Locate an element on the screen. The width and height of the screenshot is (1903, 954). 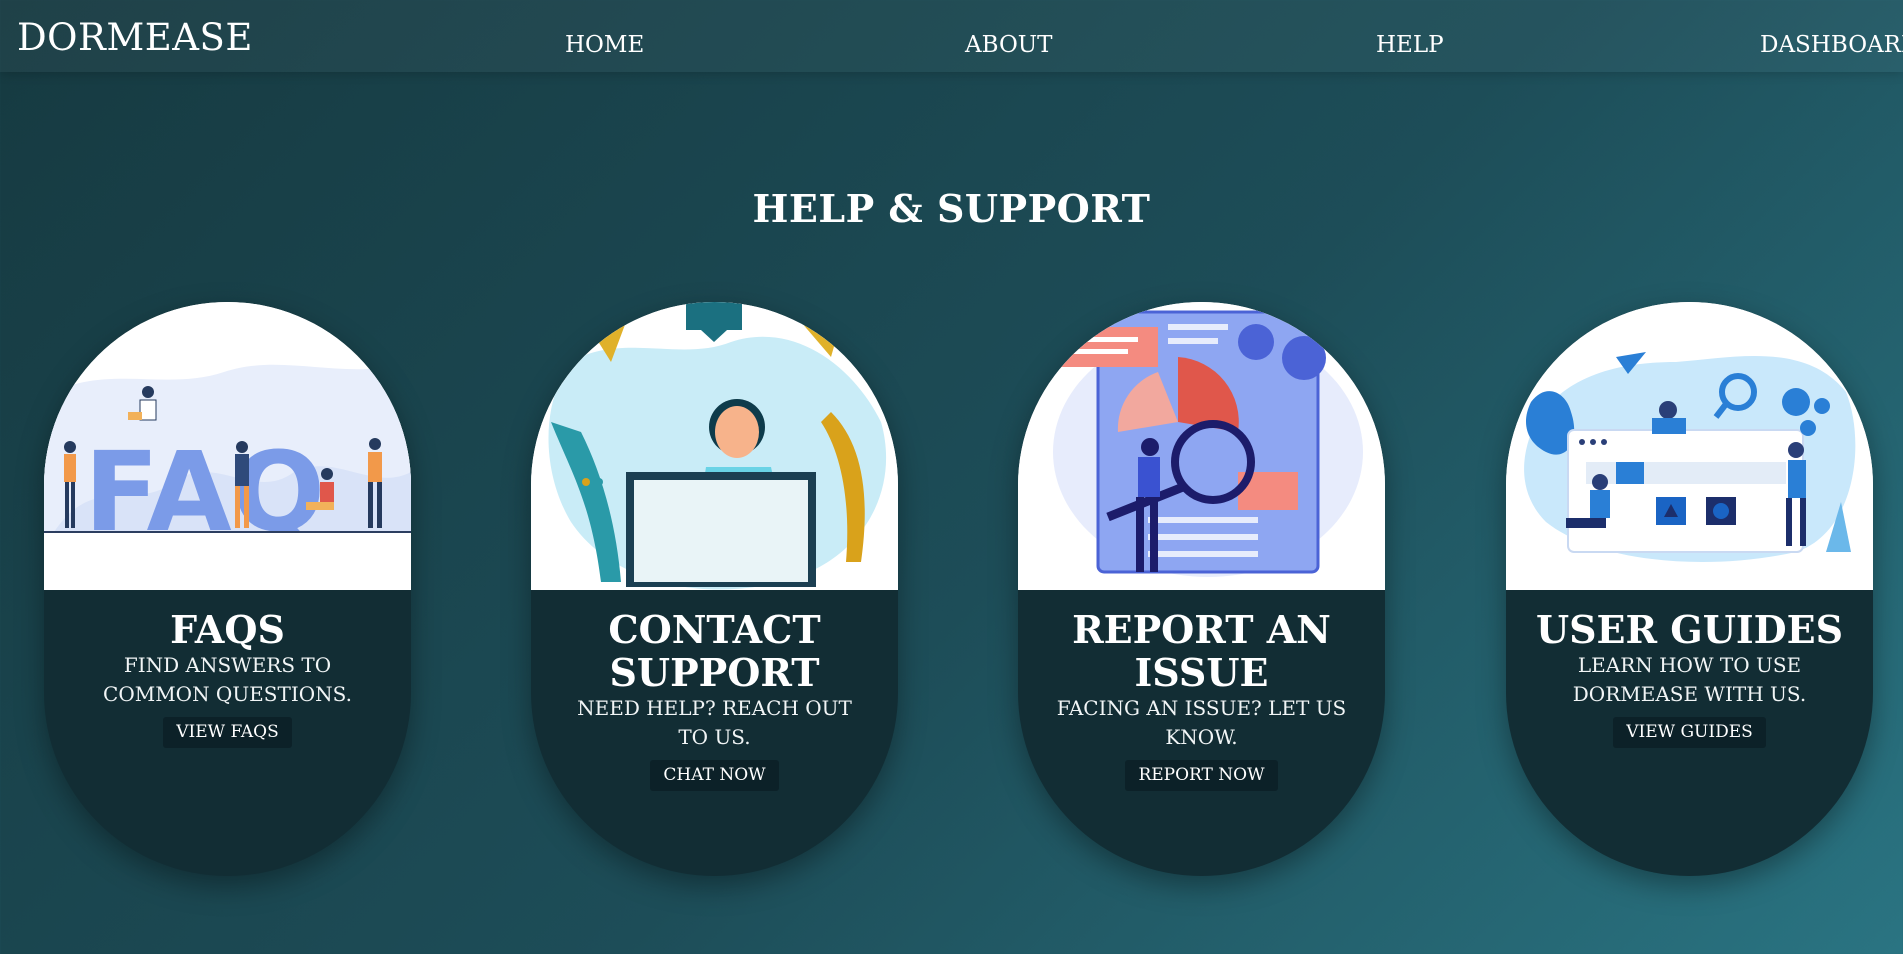
user-guides-card-description: LEARN HOW TO USE DORMEASE WITH US. is located at coordinates (1689, 679).